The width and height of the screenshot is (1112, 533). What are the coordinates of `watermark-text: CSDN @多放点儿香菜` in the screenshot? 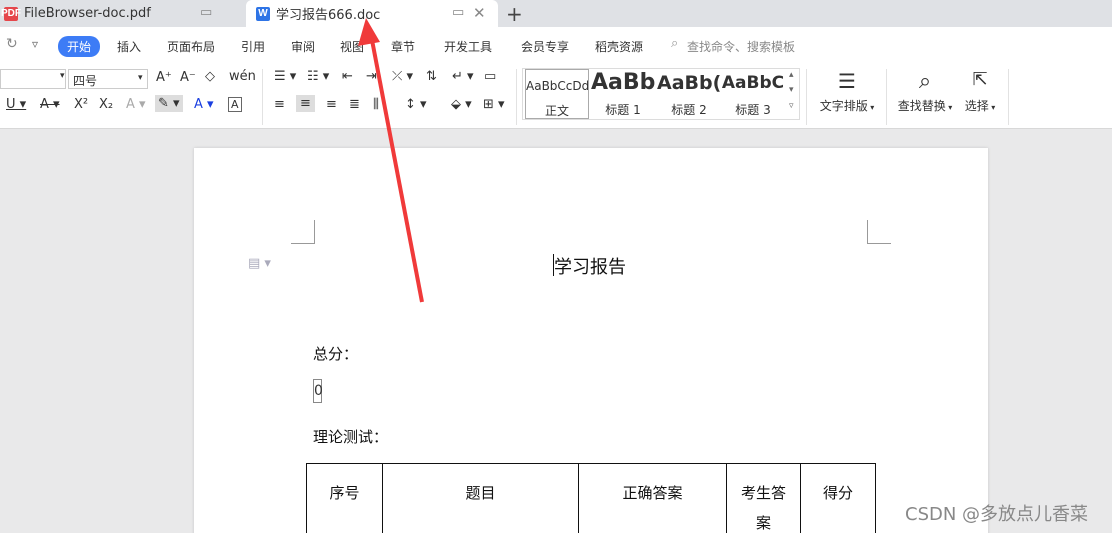 It's located at (997, 514).